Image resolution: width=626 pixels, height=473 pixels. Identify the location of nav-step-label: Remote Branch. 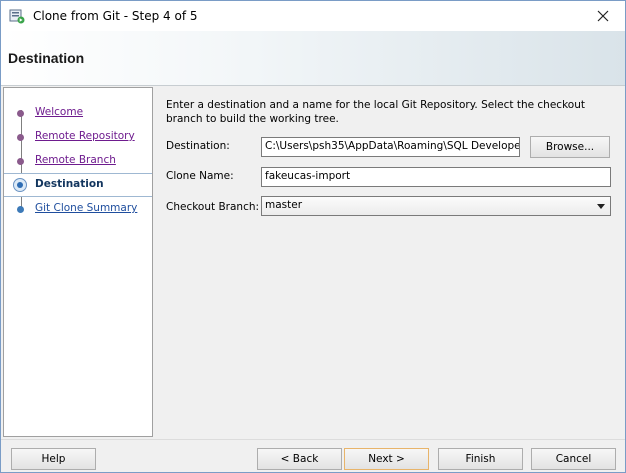
(75, 160).